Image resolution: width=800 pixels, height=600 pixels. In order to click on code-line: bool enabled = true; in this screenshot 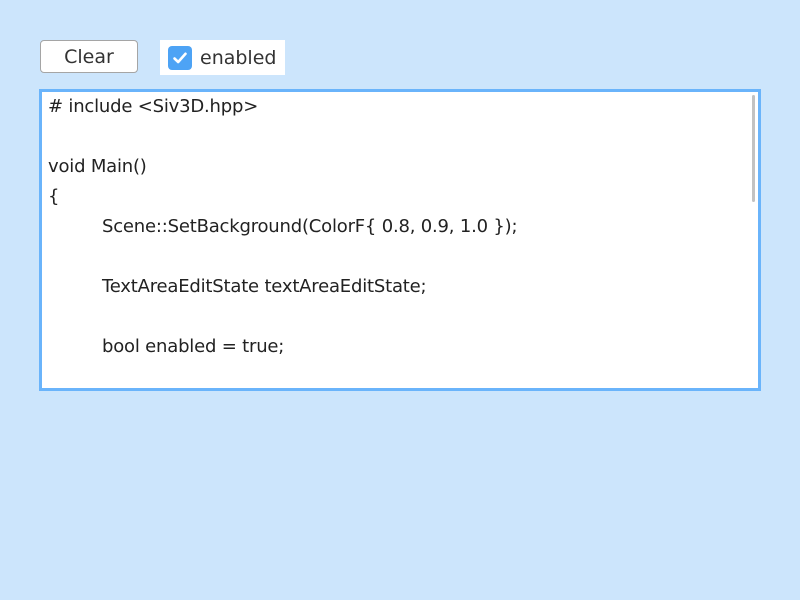, I will do `click(193, 346)`.